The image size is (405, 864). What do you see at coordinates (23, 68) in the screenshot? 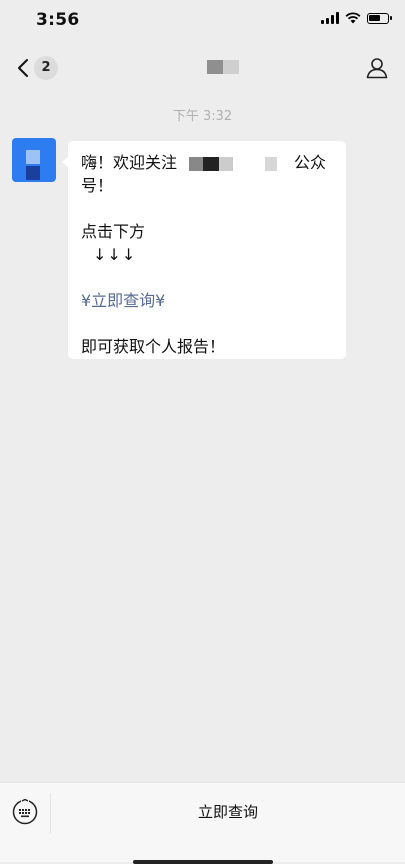
I see `back-chevron-icon` at bounding box center [23, 68].